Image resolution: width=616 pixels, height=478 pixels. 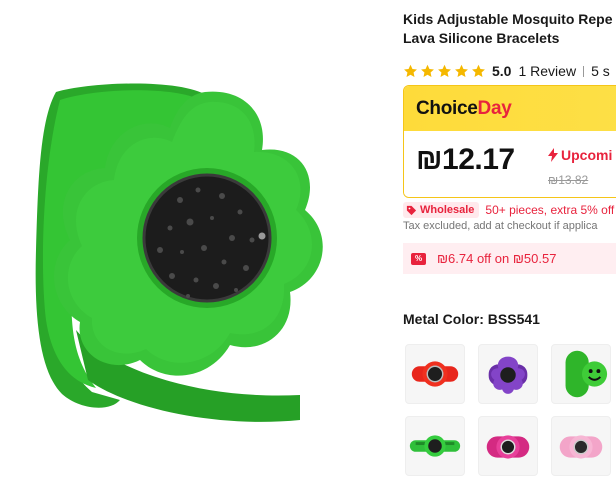 I want to click on variant-swatch-red-flower, so click(x=435, y=374).